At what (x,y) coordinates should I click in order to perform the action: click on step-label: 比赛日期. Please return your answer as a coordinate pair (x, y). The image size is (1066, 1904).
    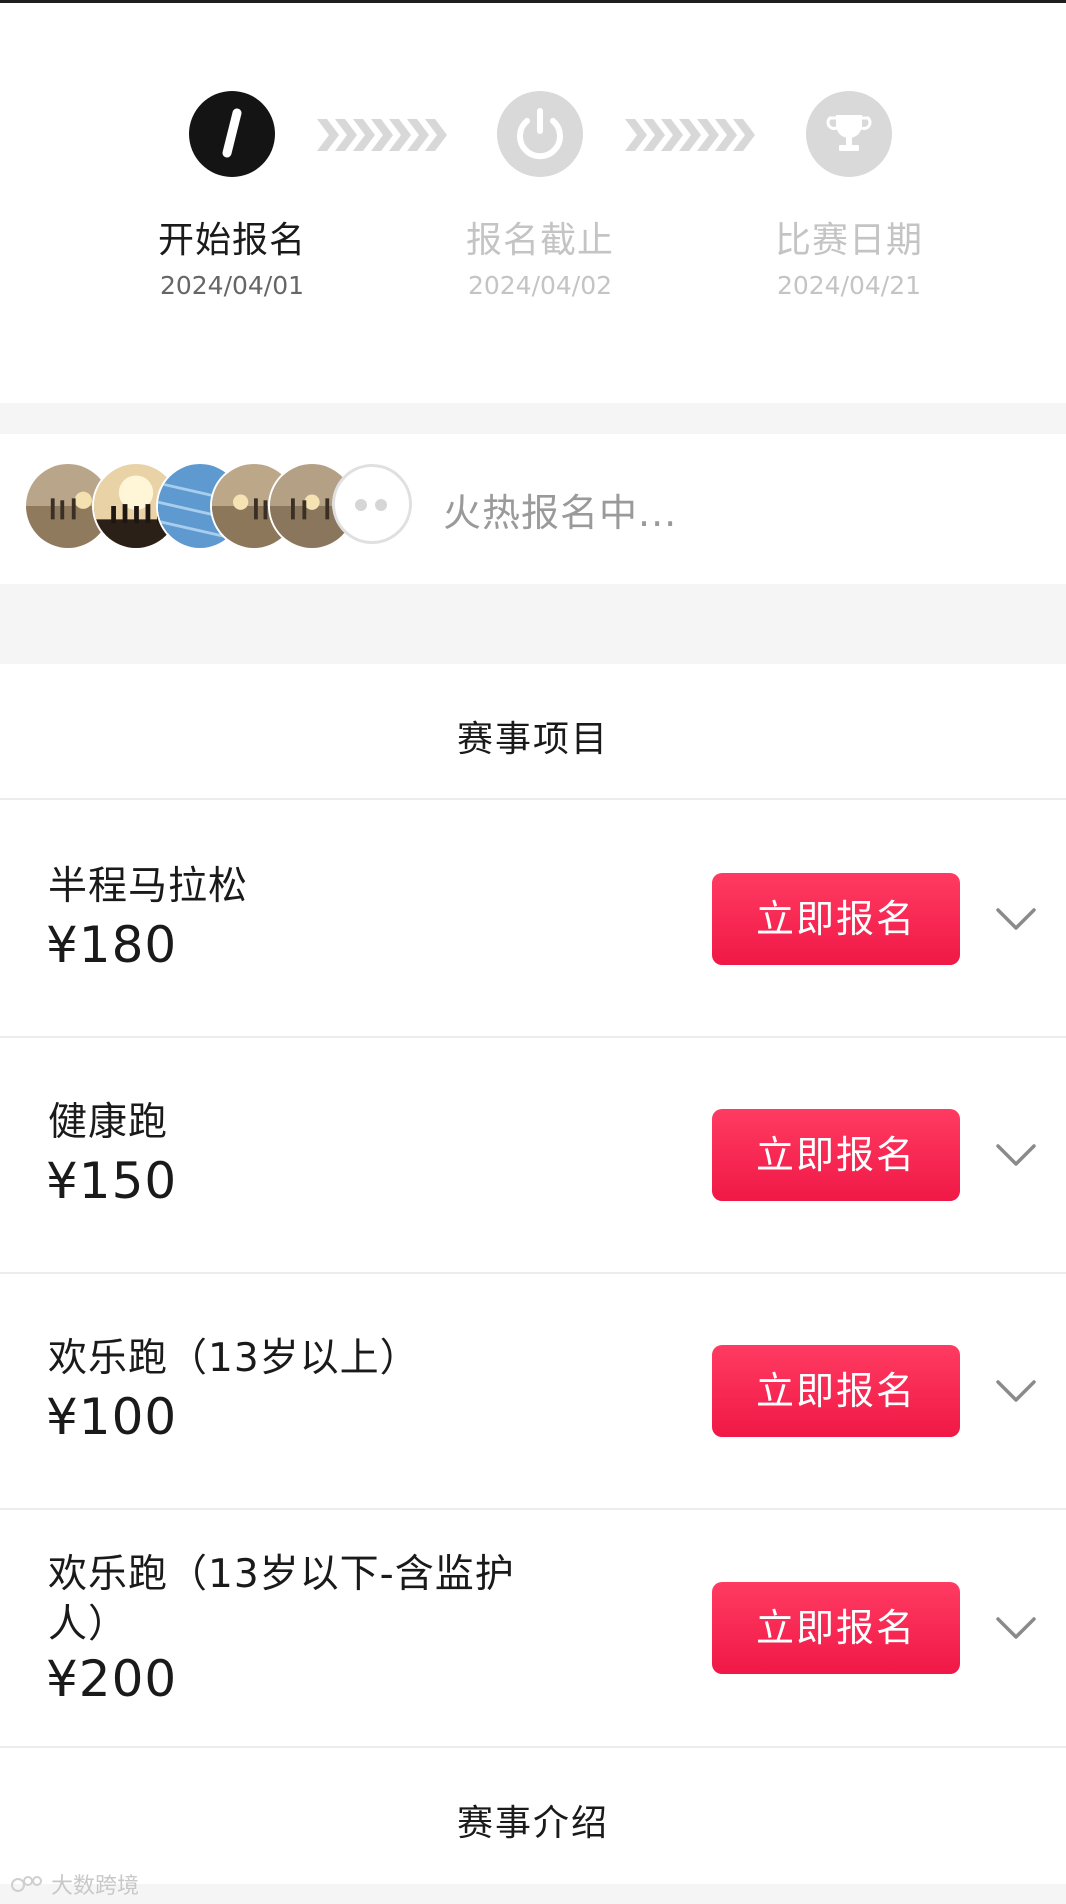
    Looking at the image, I should click on (848, 240).